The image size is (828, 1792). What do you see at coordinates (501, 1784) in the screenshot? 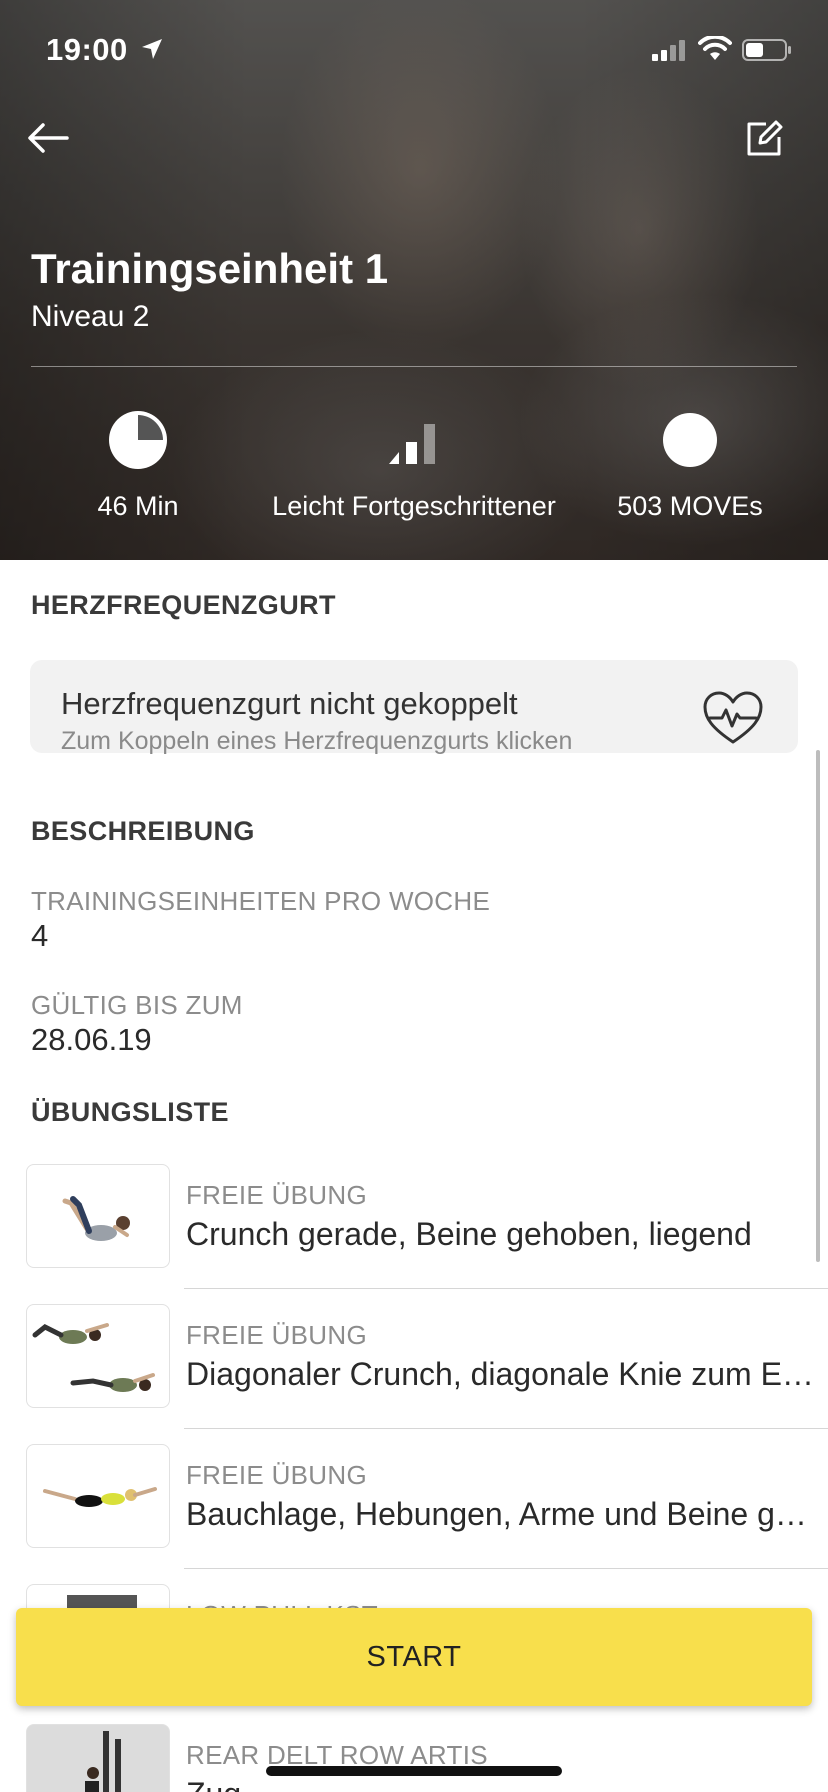
I see `exercise-name: Zug` at bounding box center [501, 1784].